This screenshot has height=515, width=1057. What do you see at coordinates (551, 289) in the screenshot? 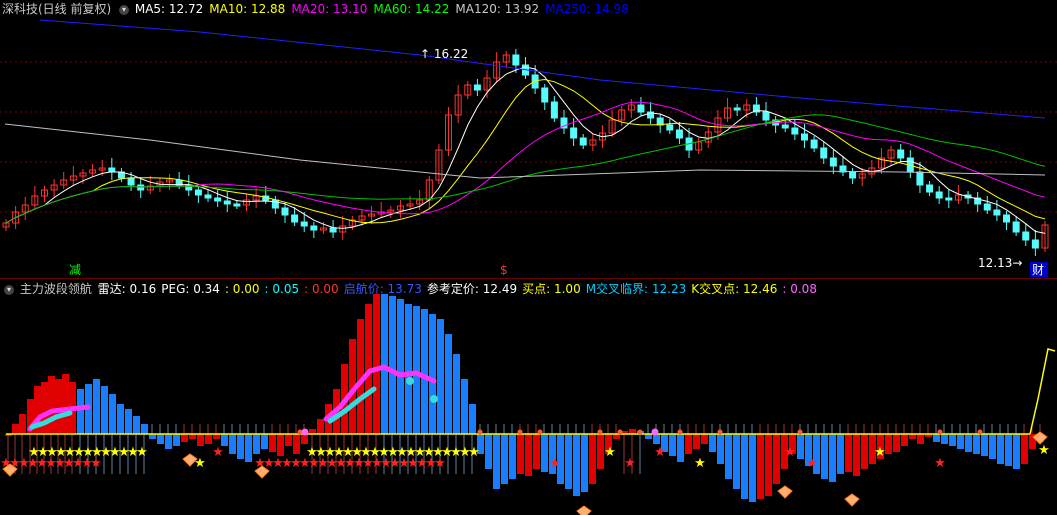
I see `indicator-value-item: 买点: 1.00` at bounding box center [551, 289].